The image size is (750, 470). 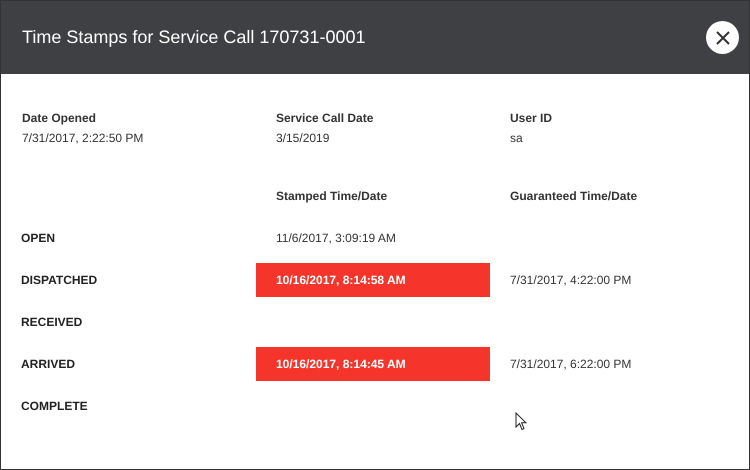 I want to click on close-icon, so click(x=723, y=37).